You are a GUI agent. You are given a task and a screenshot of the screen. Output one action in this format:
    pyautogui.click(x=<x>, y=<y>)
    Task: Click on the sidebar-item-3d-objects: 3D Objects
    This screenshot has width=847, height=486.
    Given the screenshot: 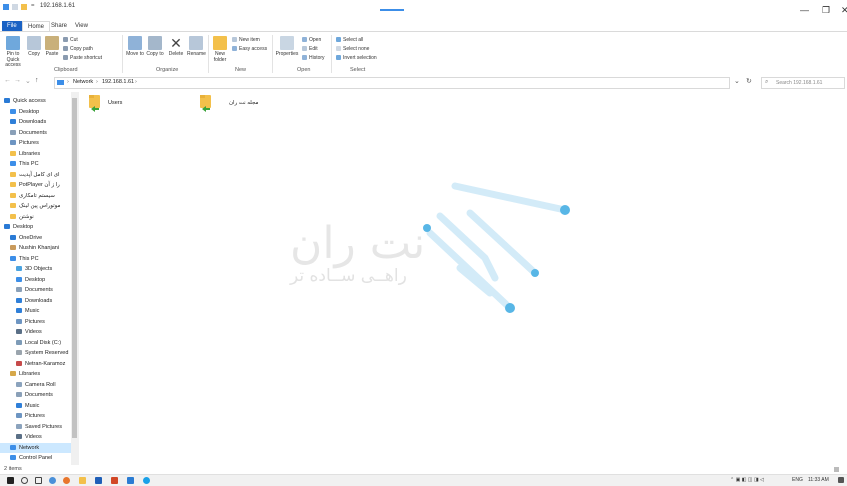 What is the action you would take?
    pyautogui.click(x=39, y=269)
    